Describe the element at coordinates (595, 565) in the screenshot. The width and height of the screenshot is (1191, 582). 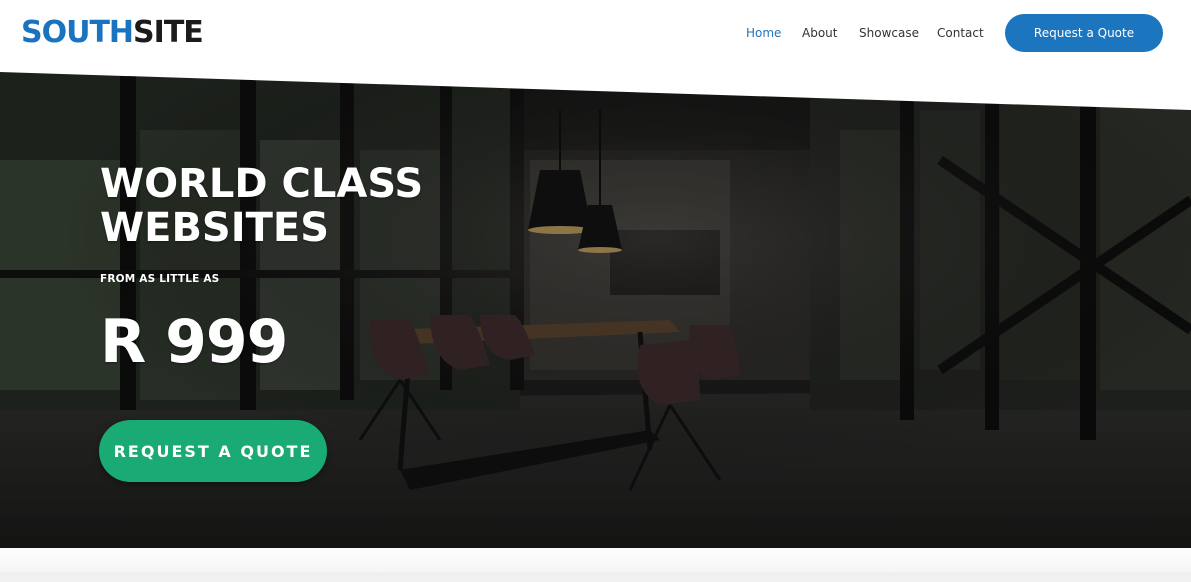
I see `next-section-edge` at that location.